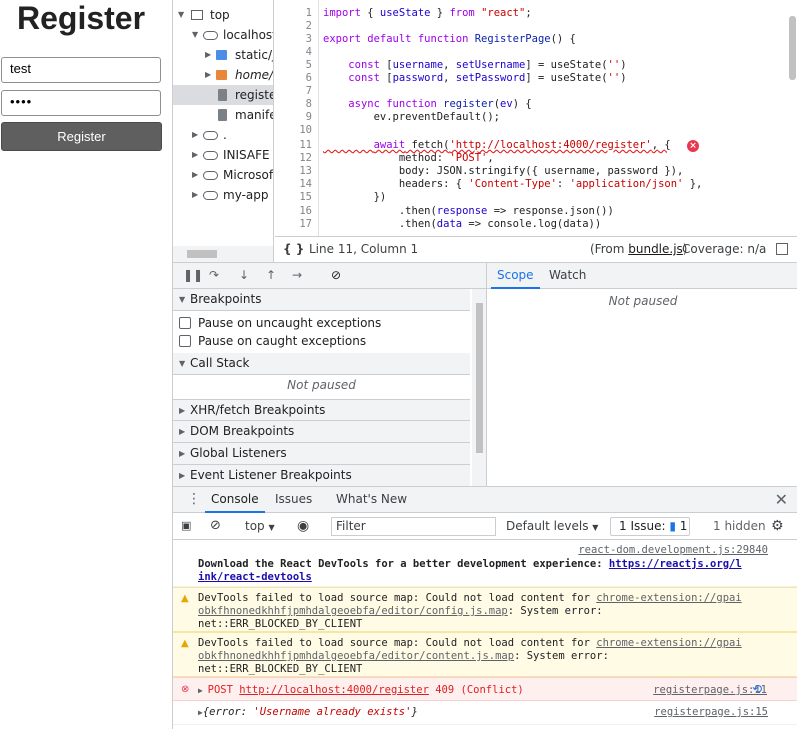 This screenshot has width=797, height=729. Describe the element at coordinates (371, 500) in the screenshot. I see `tab-whats-new: What's New` at that location.